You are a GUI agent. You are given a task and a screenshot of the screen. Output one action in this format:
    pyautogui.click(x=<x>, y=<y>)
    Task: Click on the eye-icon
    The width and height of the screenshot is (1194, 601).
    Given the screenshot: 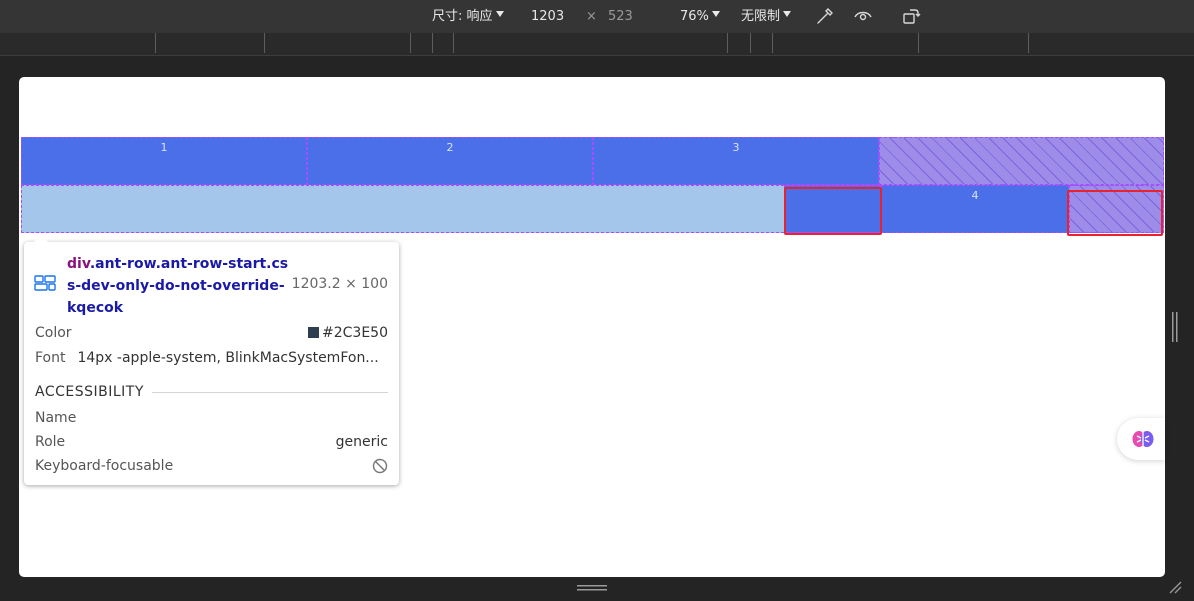 What is the action you would take?
    pyautogui.click(x=863, y=16)
    